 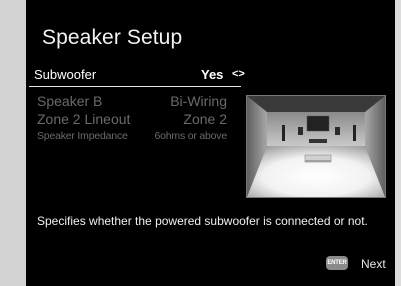 I want to click on left-margin, so click(x=13, y=143).